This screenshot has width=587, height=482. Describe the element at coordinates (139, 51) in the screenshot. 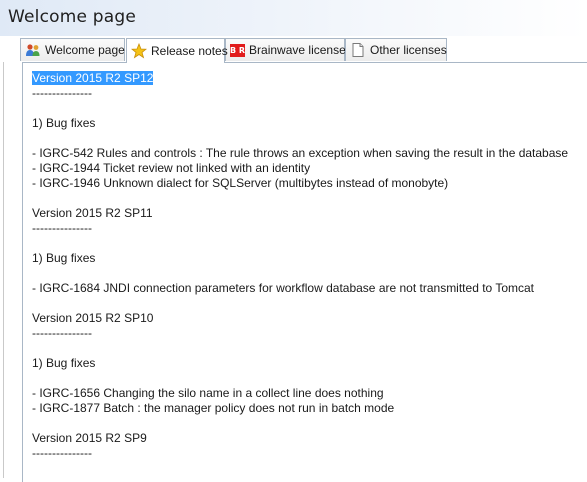

I see `star-icon` at that location.